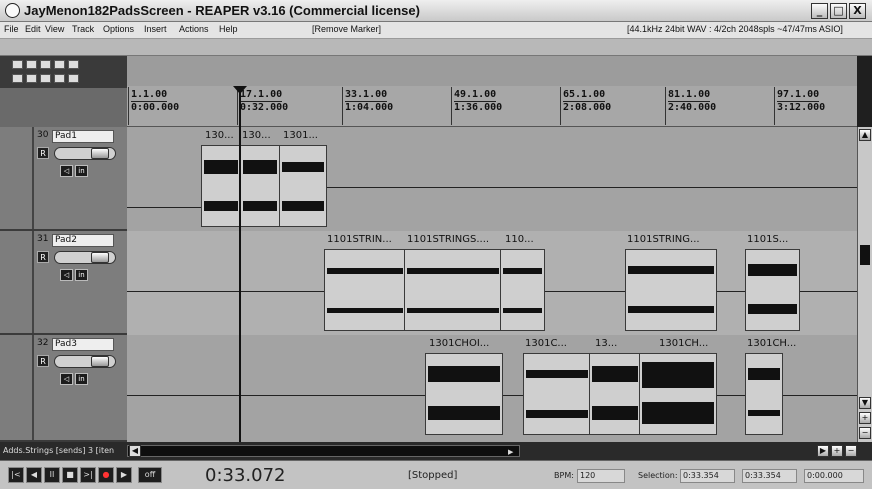  Describe the element at coordinates (70, 475) in the screenshot. I see `stop-button: ■` at that location.